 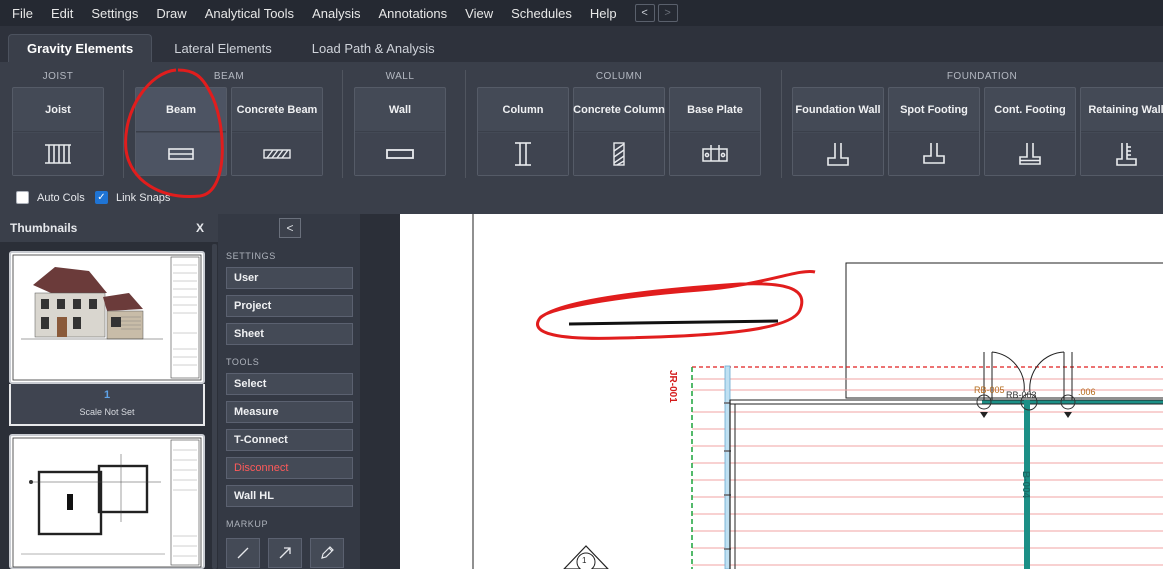 What do you see at coordinates (171, 13) in the screenshot?
I see `menu-draw: Draw` at bounding box center [171, 13].